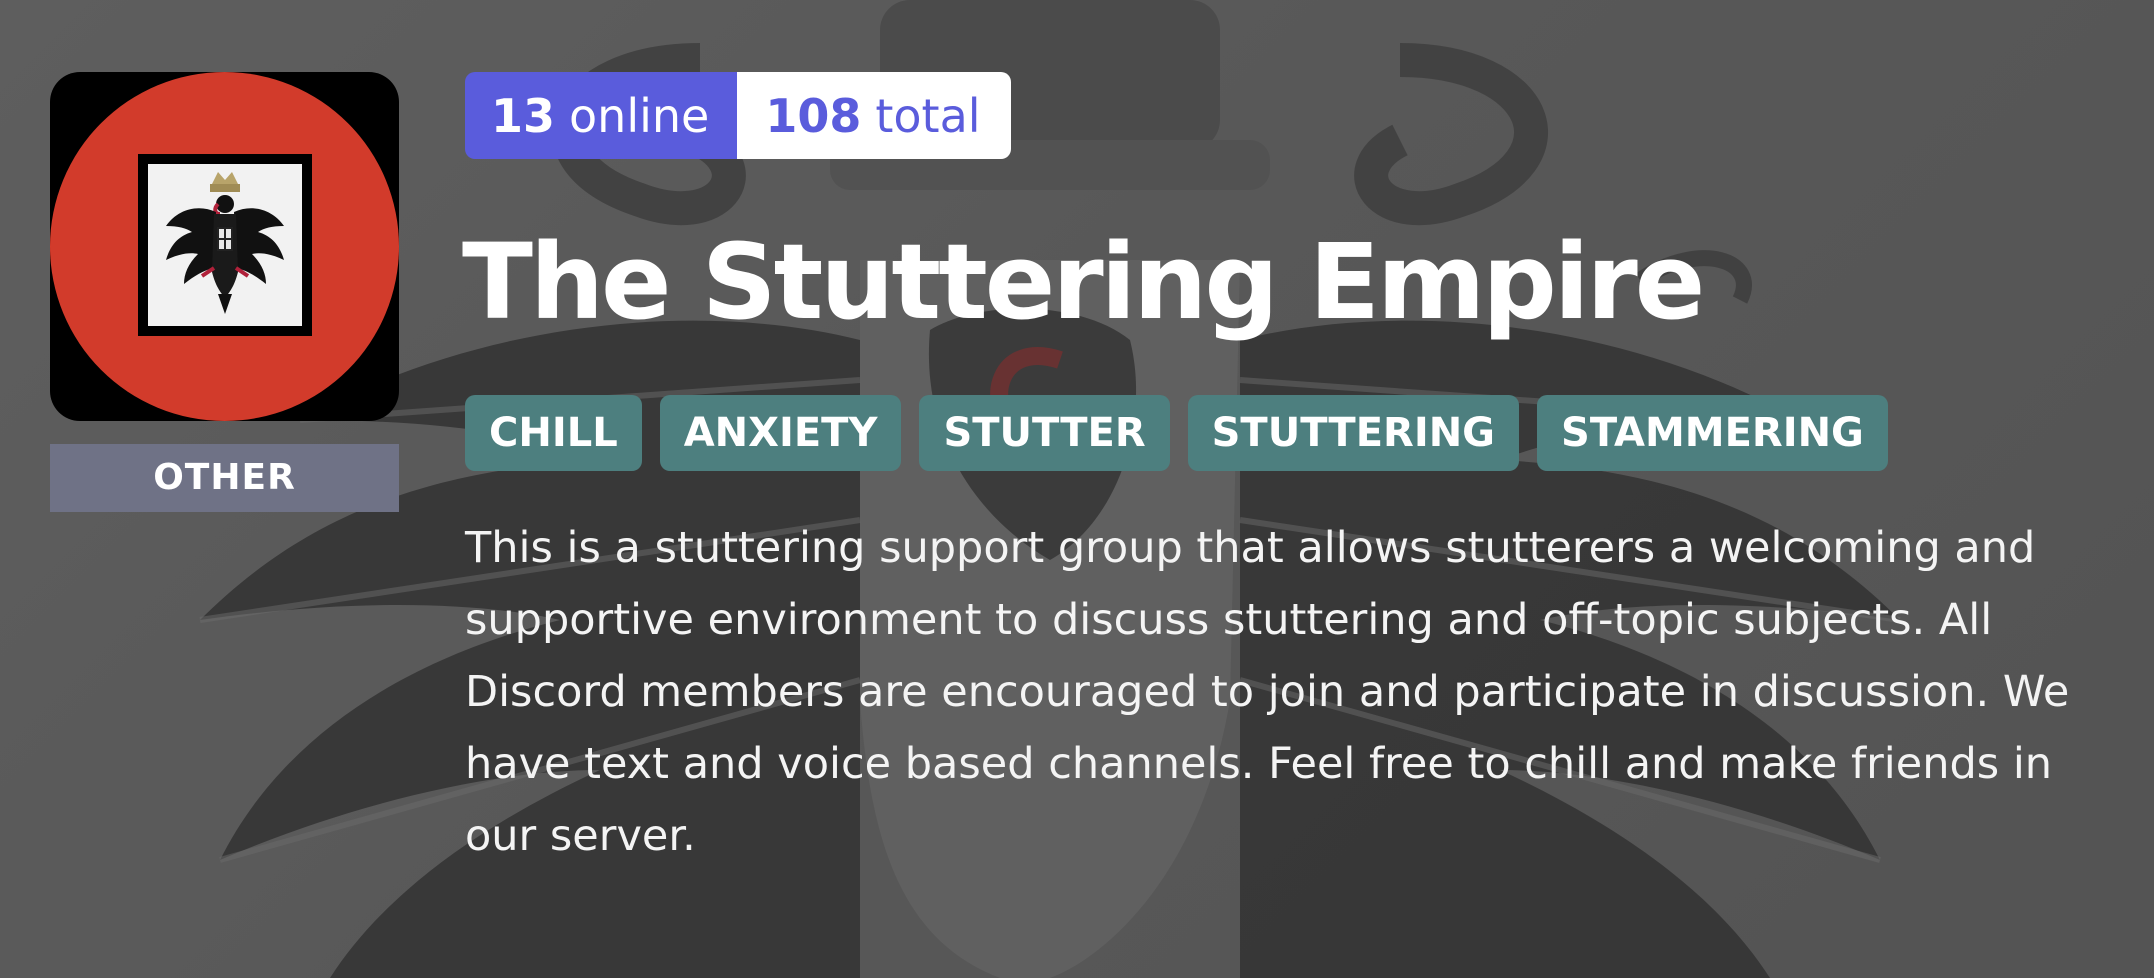 The width and height of the screenshot is (2154, 978). I want to click on server-title: The Stuttering Empire, so click(1083, 282).